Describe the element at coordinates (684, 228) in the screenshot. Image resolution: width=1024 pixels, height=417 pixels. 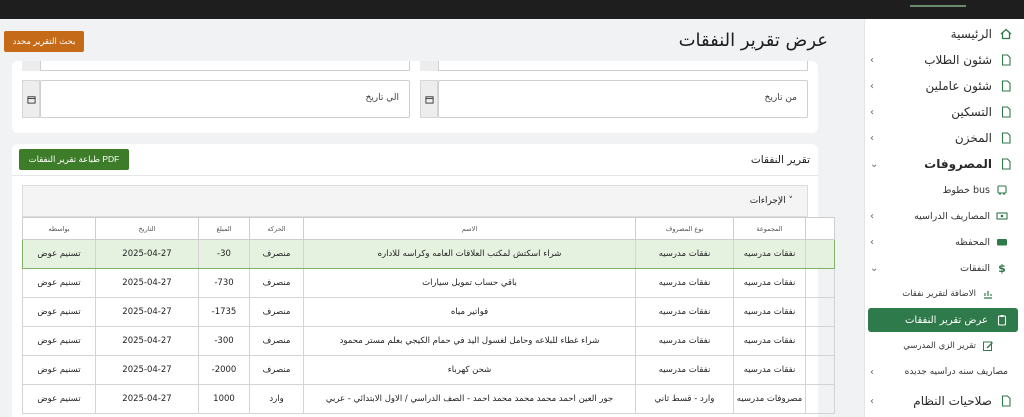
I see `column-header: نوع المصروف` at that location.